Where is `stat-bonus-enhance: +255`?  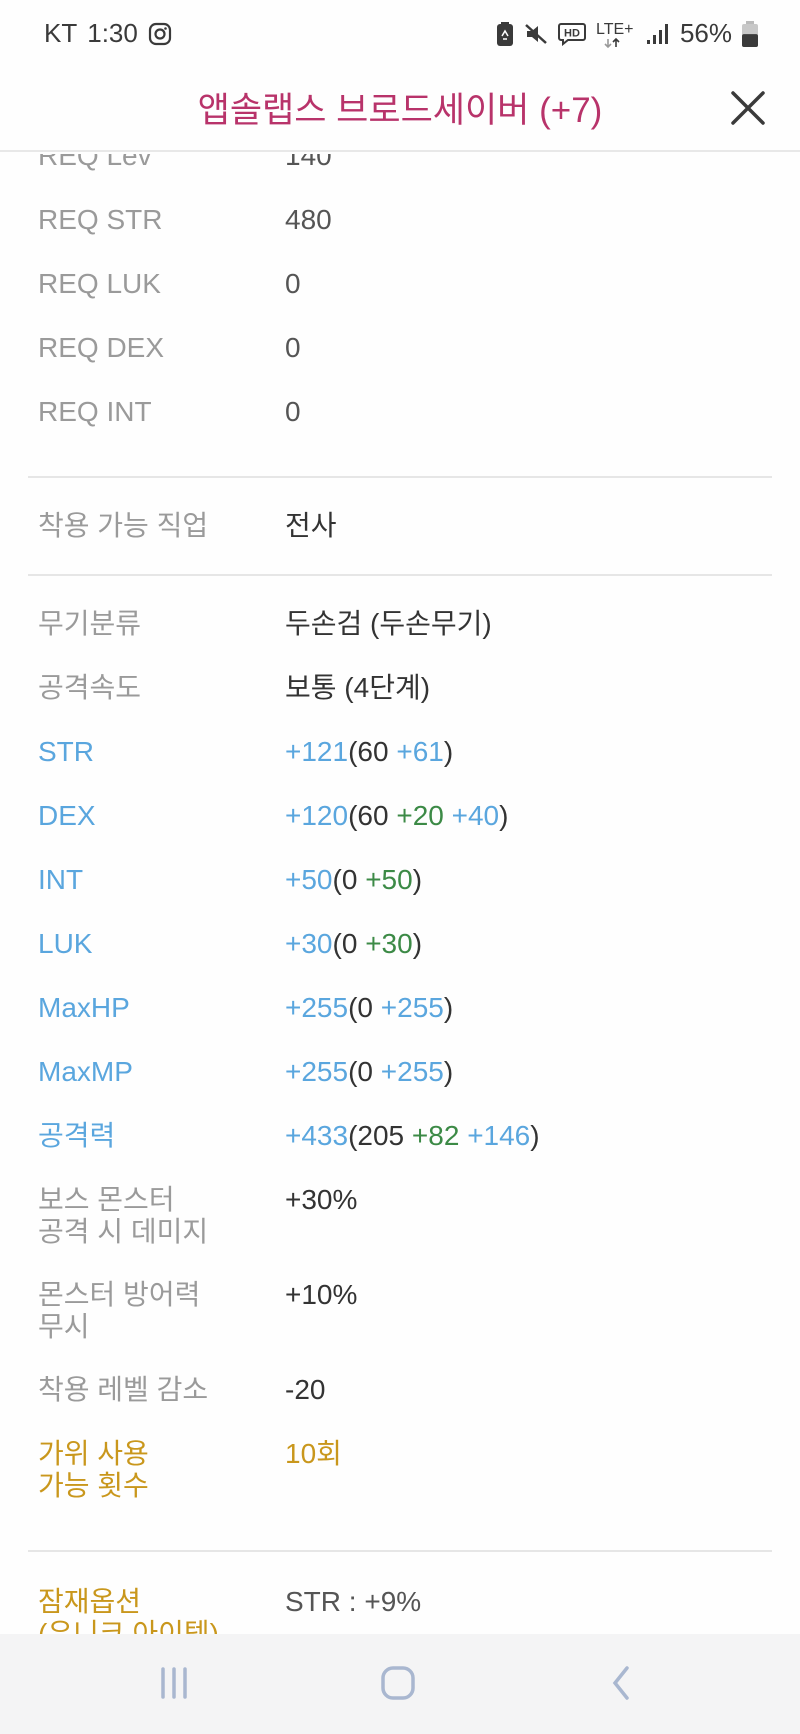 stat-bonus-enhance: +255 is located at coordinates (412, 1071).